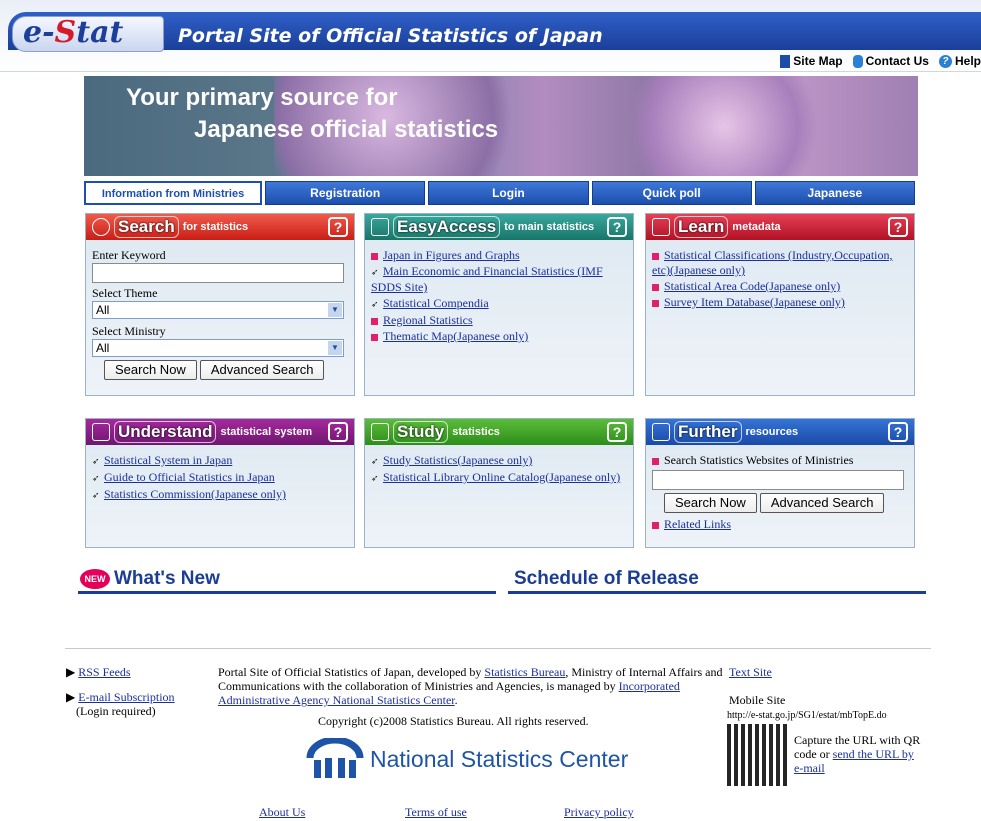  Describe the element at coordinates (345, 193) in the screenshot. I see `nav-registration: Registration` at that location.